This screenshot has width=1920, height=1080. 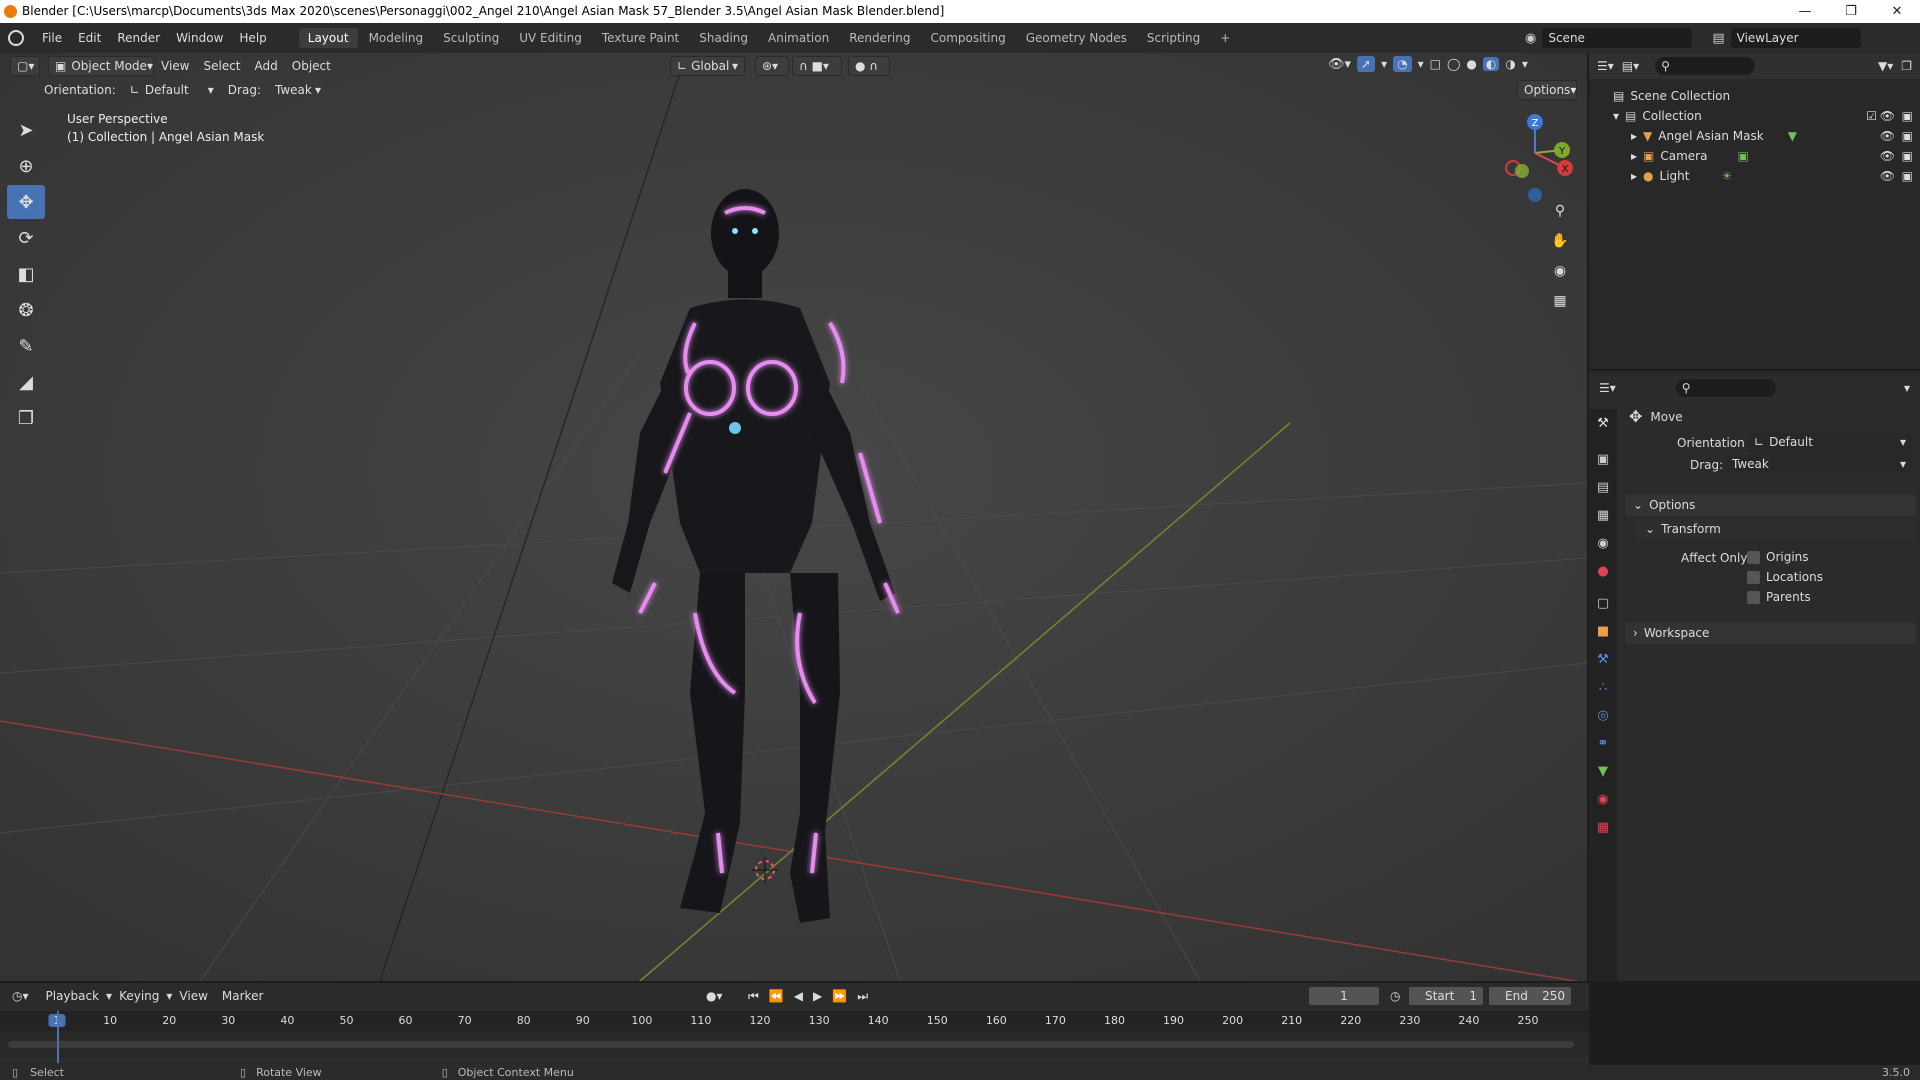 What do you see at coordinates (1603, 827) in the screenshot?
I see `texture-tab-icon: ▦` at bounding box center [1603, 827].